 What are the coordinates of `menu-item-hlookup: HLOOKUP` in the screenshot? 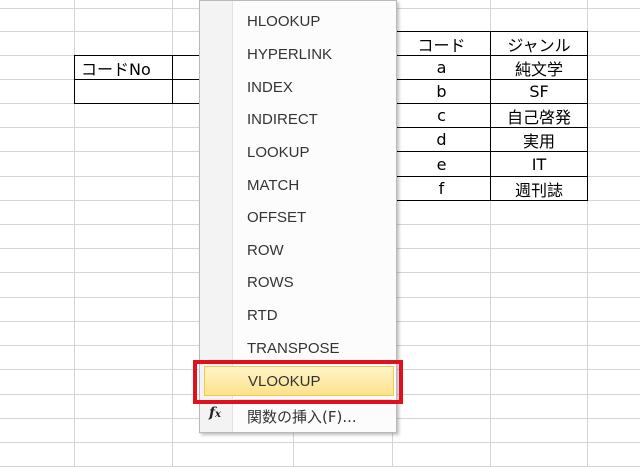 It's located at (314, 21).